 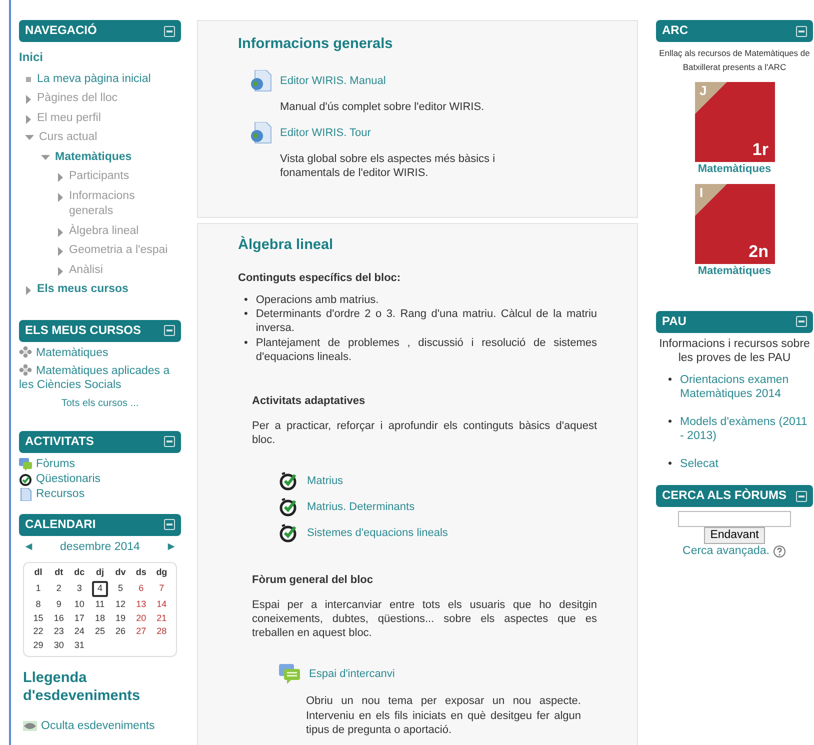 I want to click on hide-events-link: Oculta esdeveniments, so click(x=98, y=726).